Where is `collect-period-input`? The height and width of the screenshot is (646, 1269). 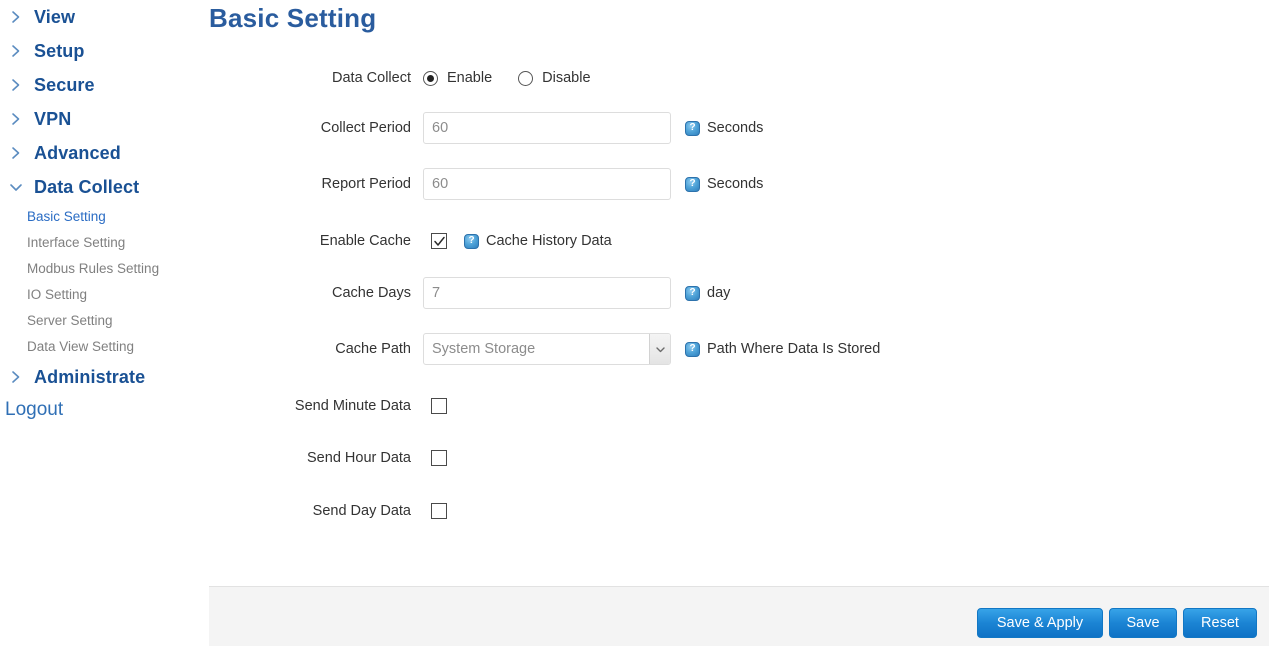
collect-period-input is located at coordinates (547, 128).